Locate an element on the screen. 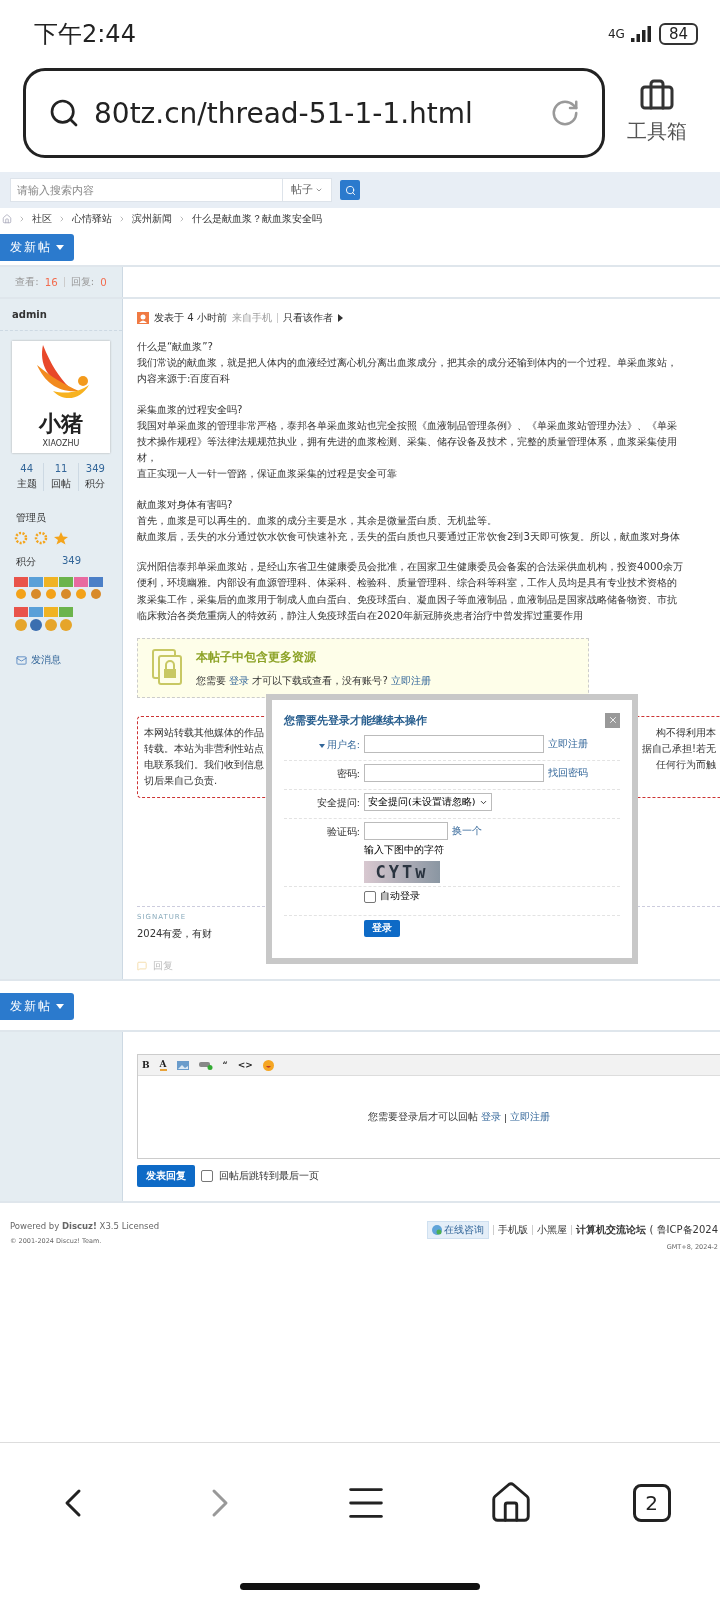 This screenshot has height=1600, width=720. site-name-link: 计算机交流论坛 is located at coordinates (610, 1230).